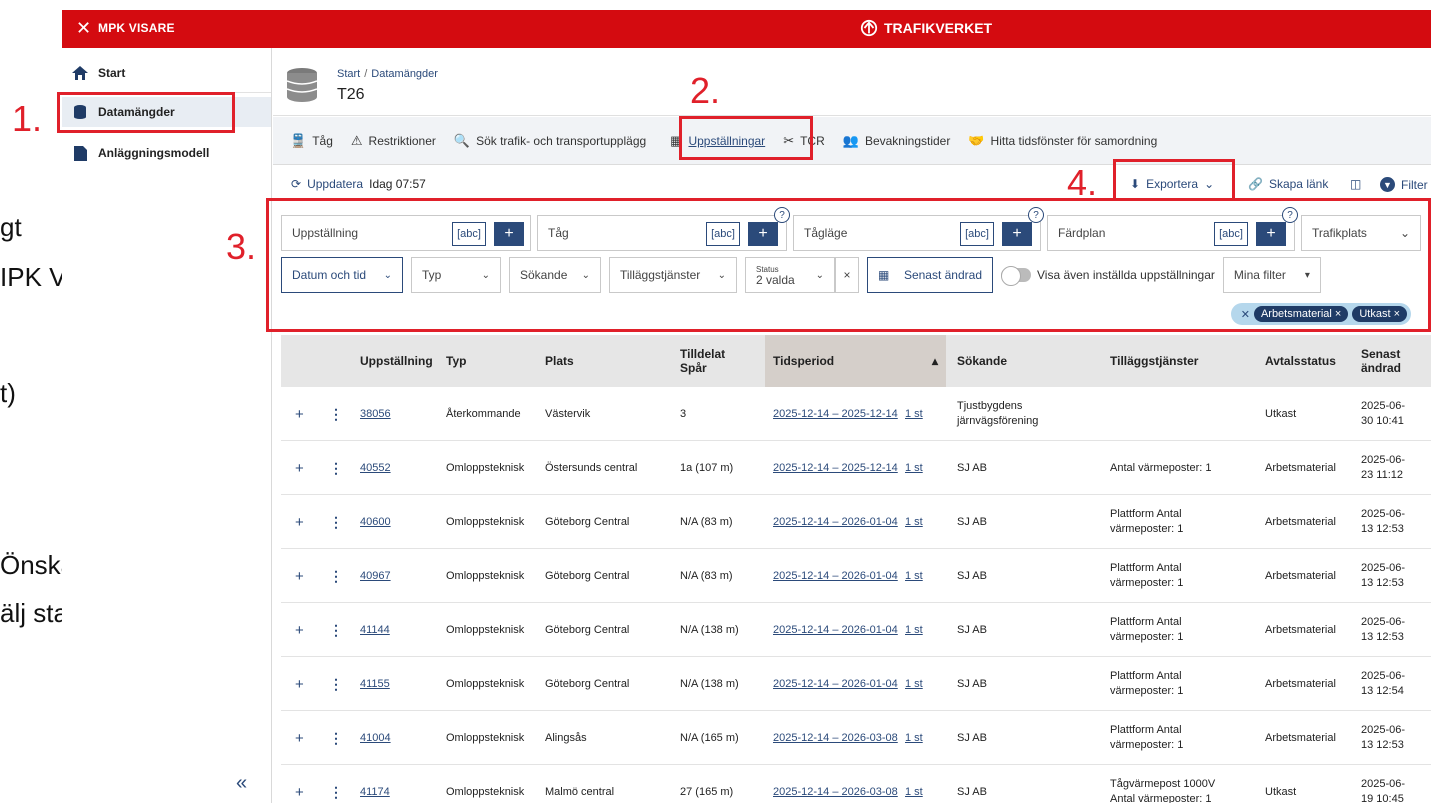 Image resolution: width=1431 pixels, height=803 pixels. I want to click on clear-status-icon: ×, so click(847, 275).